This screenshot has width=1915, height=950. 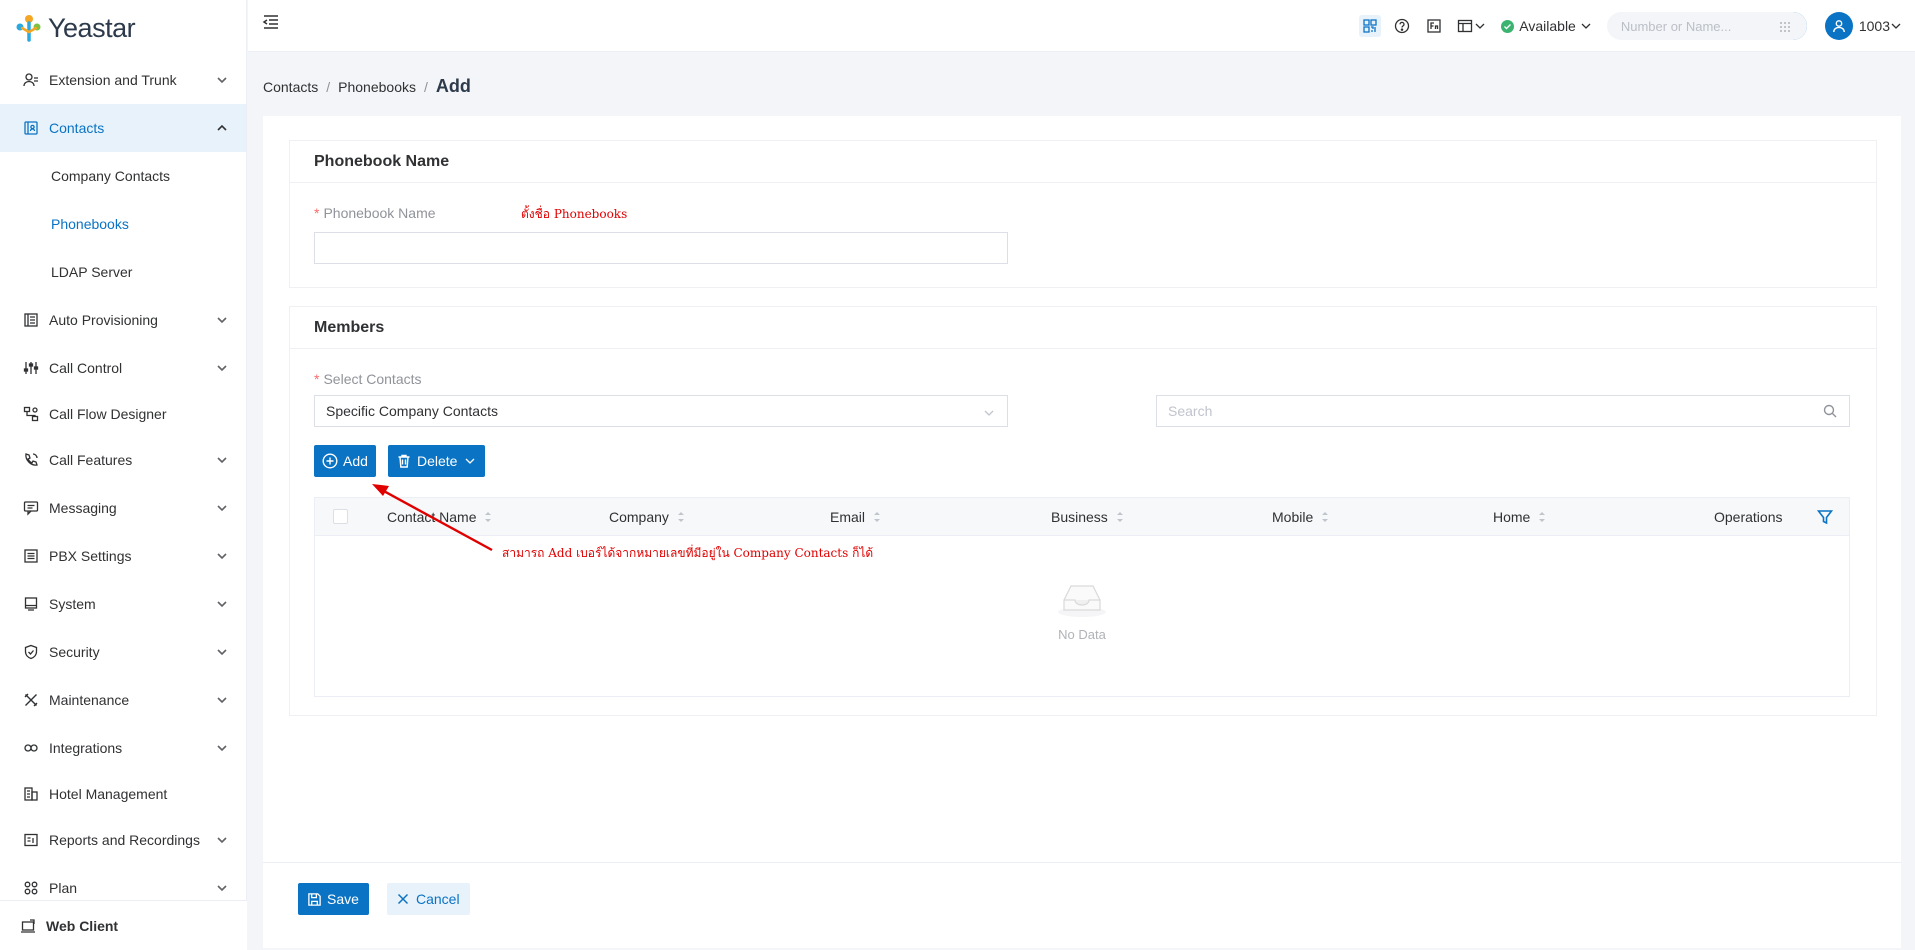 I want to click on flow-icon, so click(x=31, y=414).